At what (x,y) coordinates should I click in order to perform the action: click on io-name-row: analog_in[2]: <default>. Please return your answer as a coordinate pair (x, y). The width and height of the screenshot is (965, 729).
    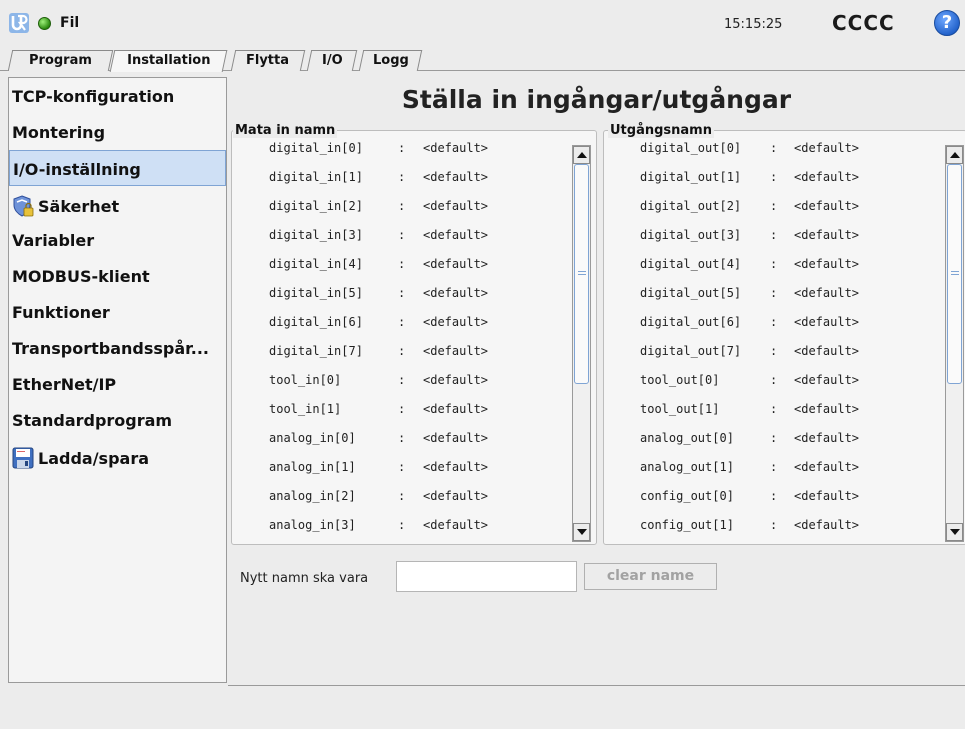
    Looking at the image, I should click on (400, 503).